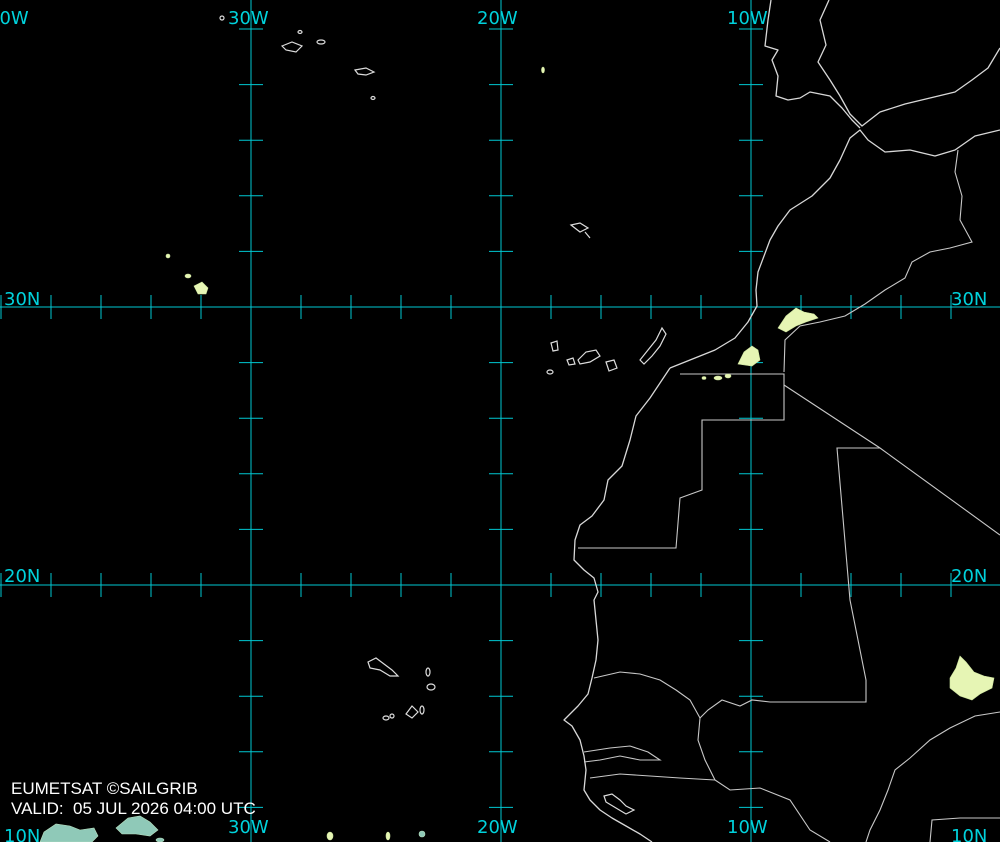 This screenshot has width=1000, height=842. Describe the element at coordinates (248, 18) in the screenshot. I see `label-top-30w: 30W` at that location.